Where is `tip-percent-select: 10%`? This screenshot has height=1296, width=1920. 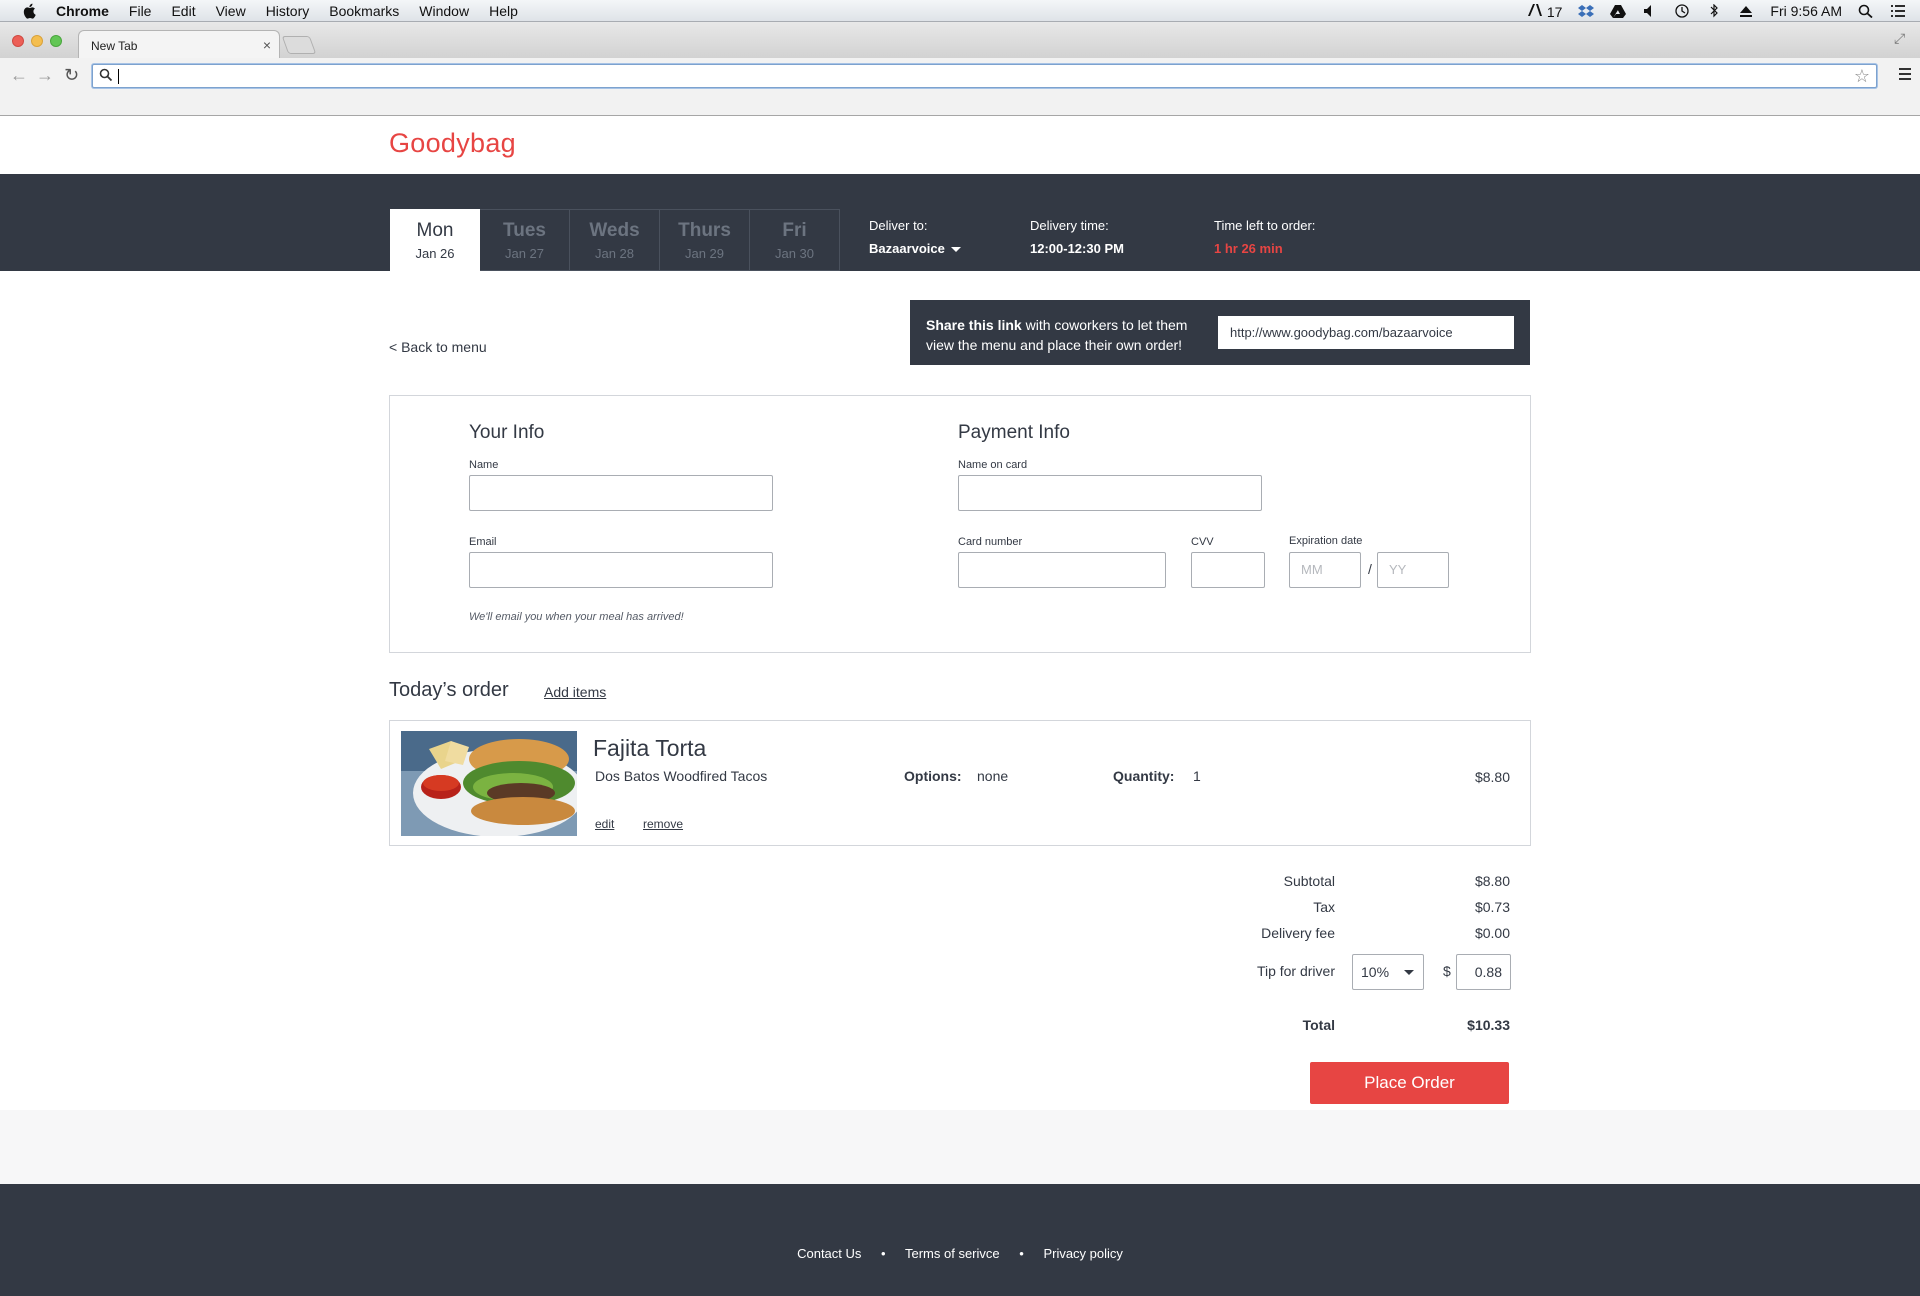 tip-percent-select: 10% is located at coordinates (1388, 972).